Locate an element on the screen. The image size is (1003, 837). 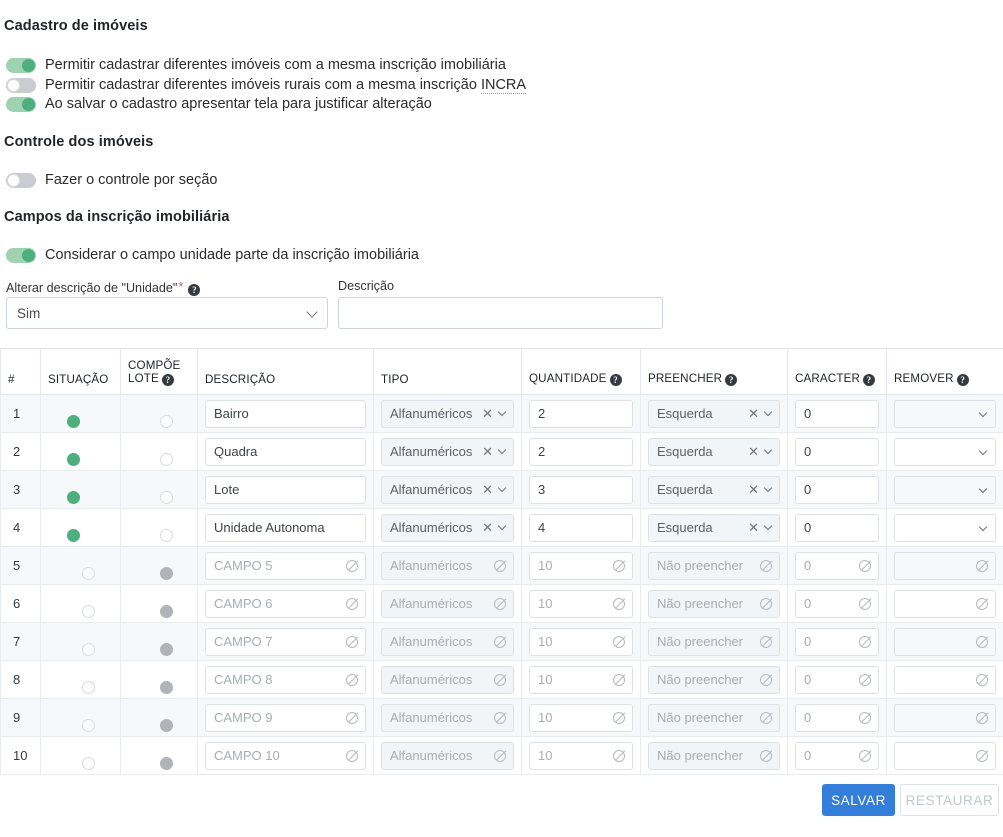
table-row: 6 CAMPO 6 Alfanuméricos 10 Não preencher 0 is located at coordinates (501, 603).